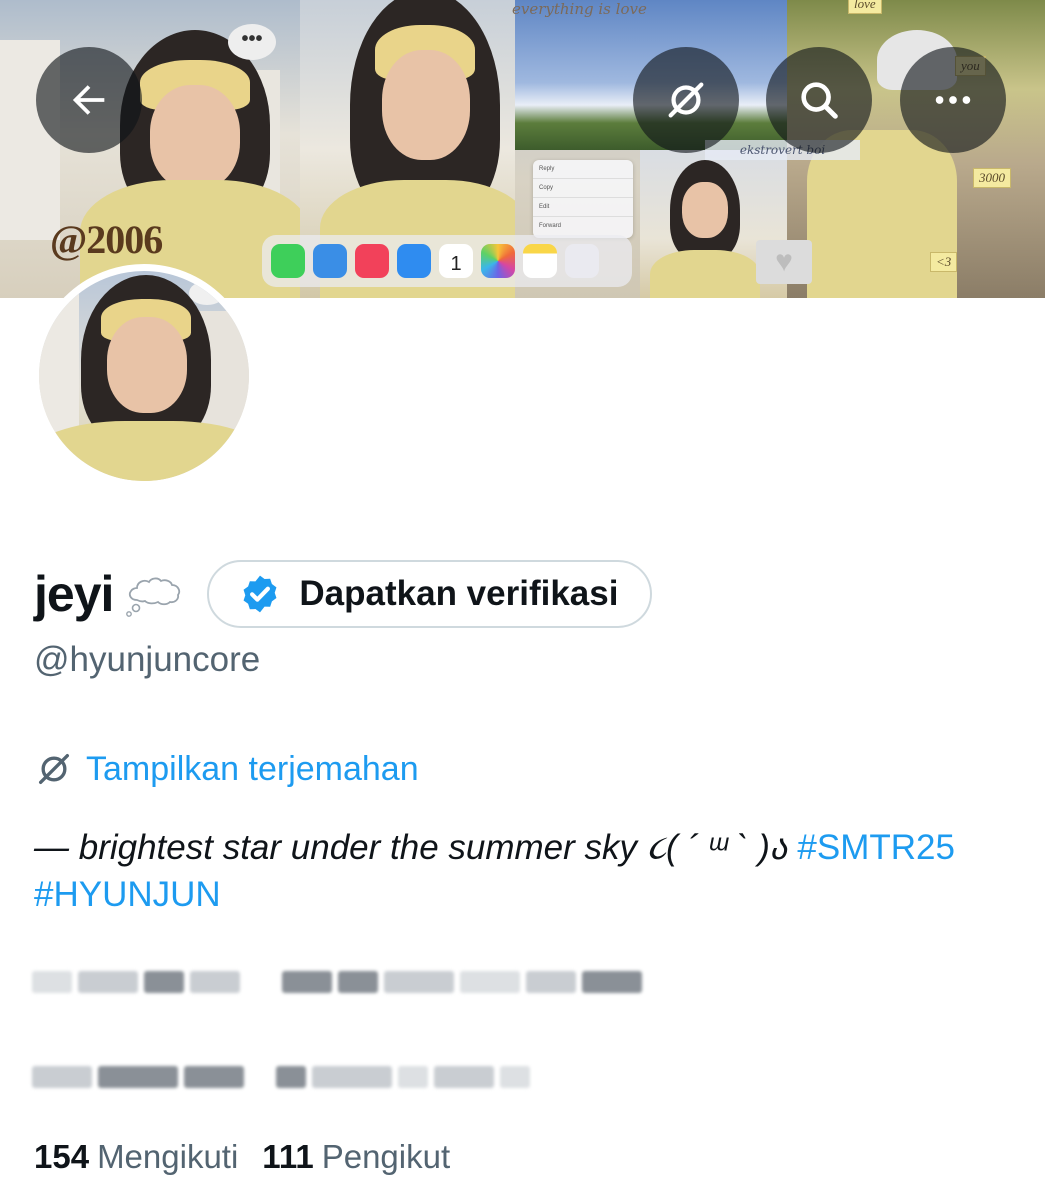 The width and height of the screenshot is (1045, 1200). Describe the element at coordinates (288, 261) in the screenshot. I see `messages-icon` at that location.